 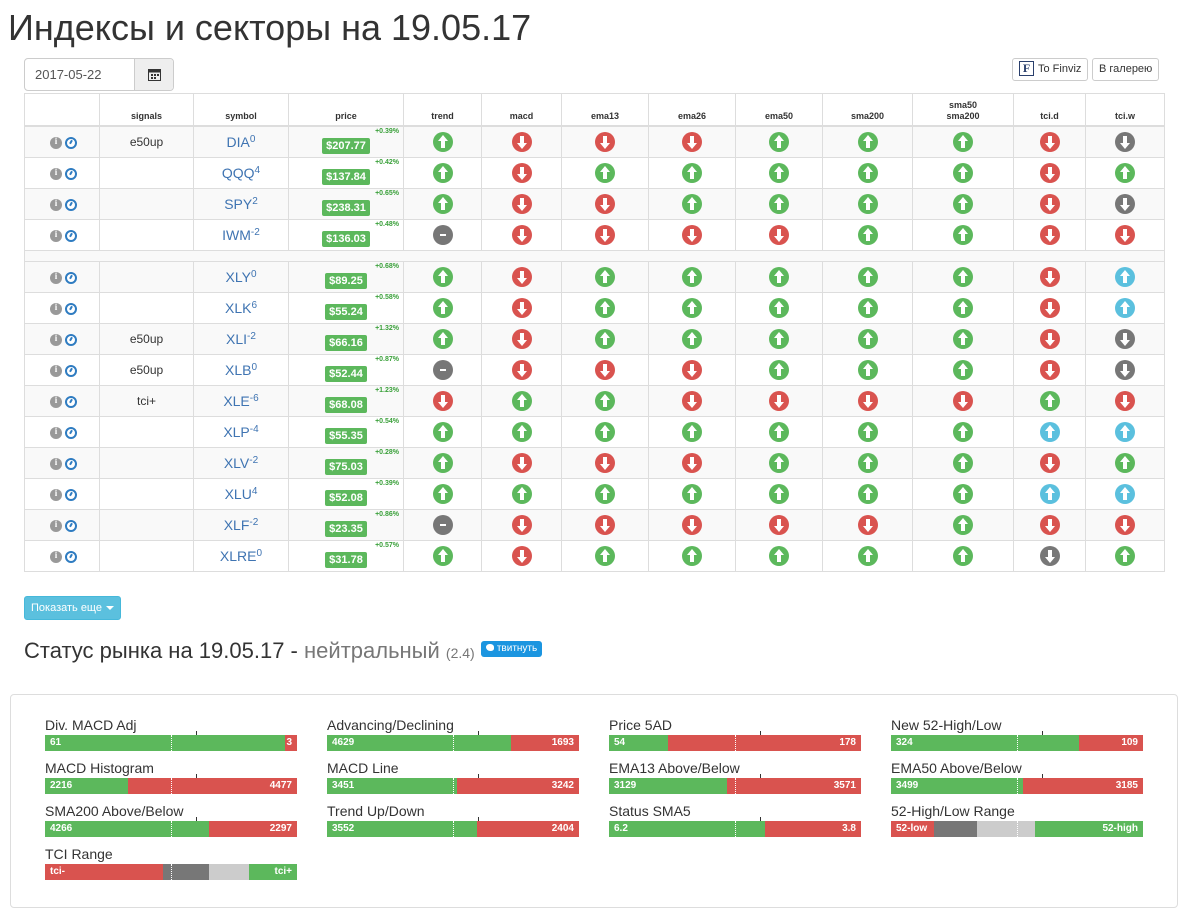 I want to click on date-input: 2017-05-22, so click(x=79, y=74).